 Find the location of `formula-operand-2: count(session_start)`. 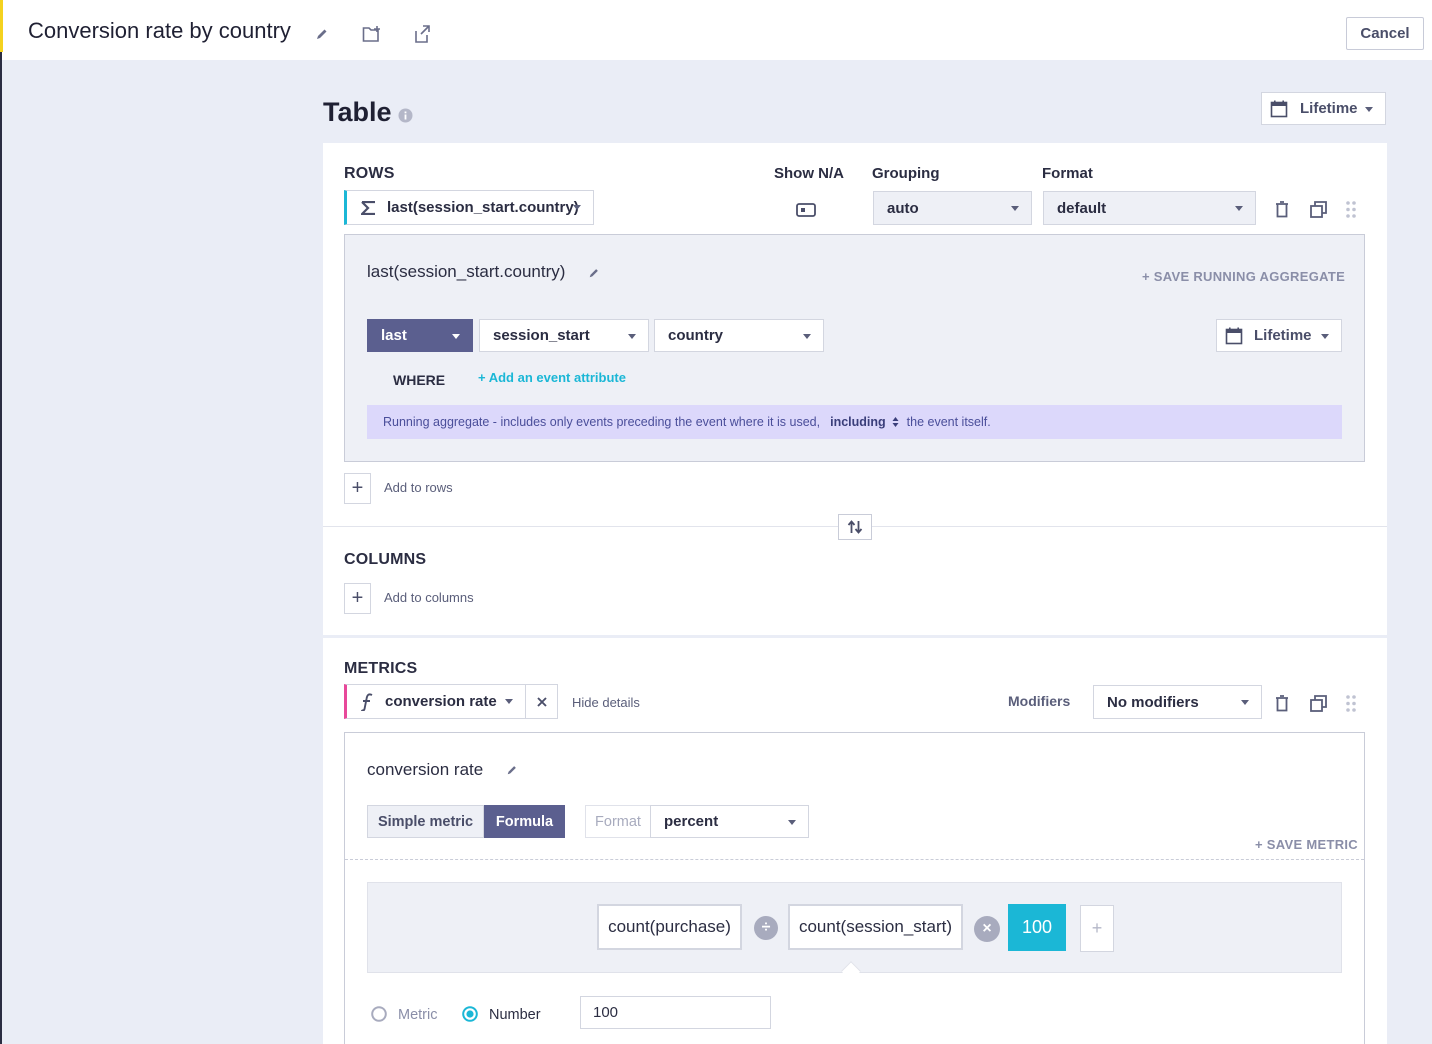

formula-operand-2: count(session_start) is located at coordinates (875, 927).